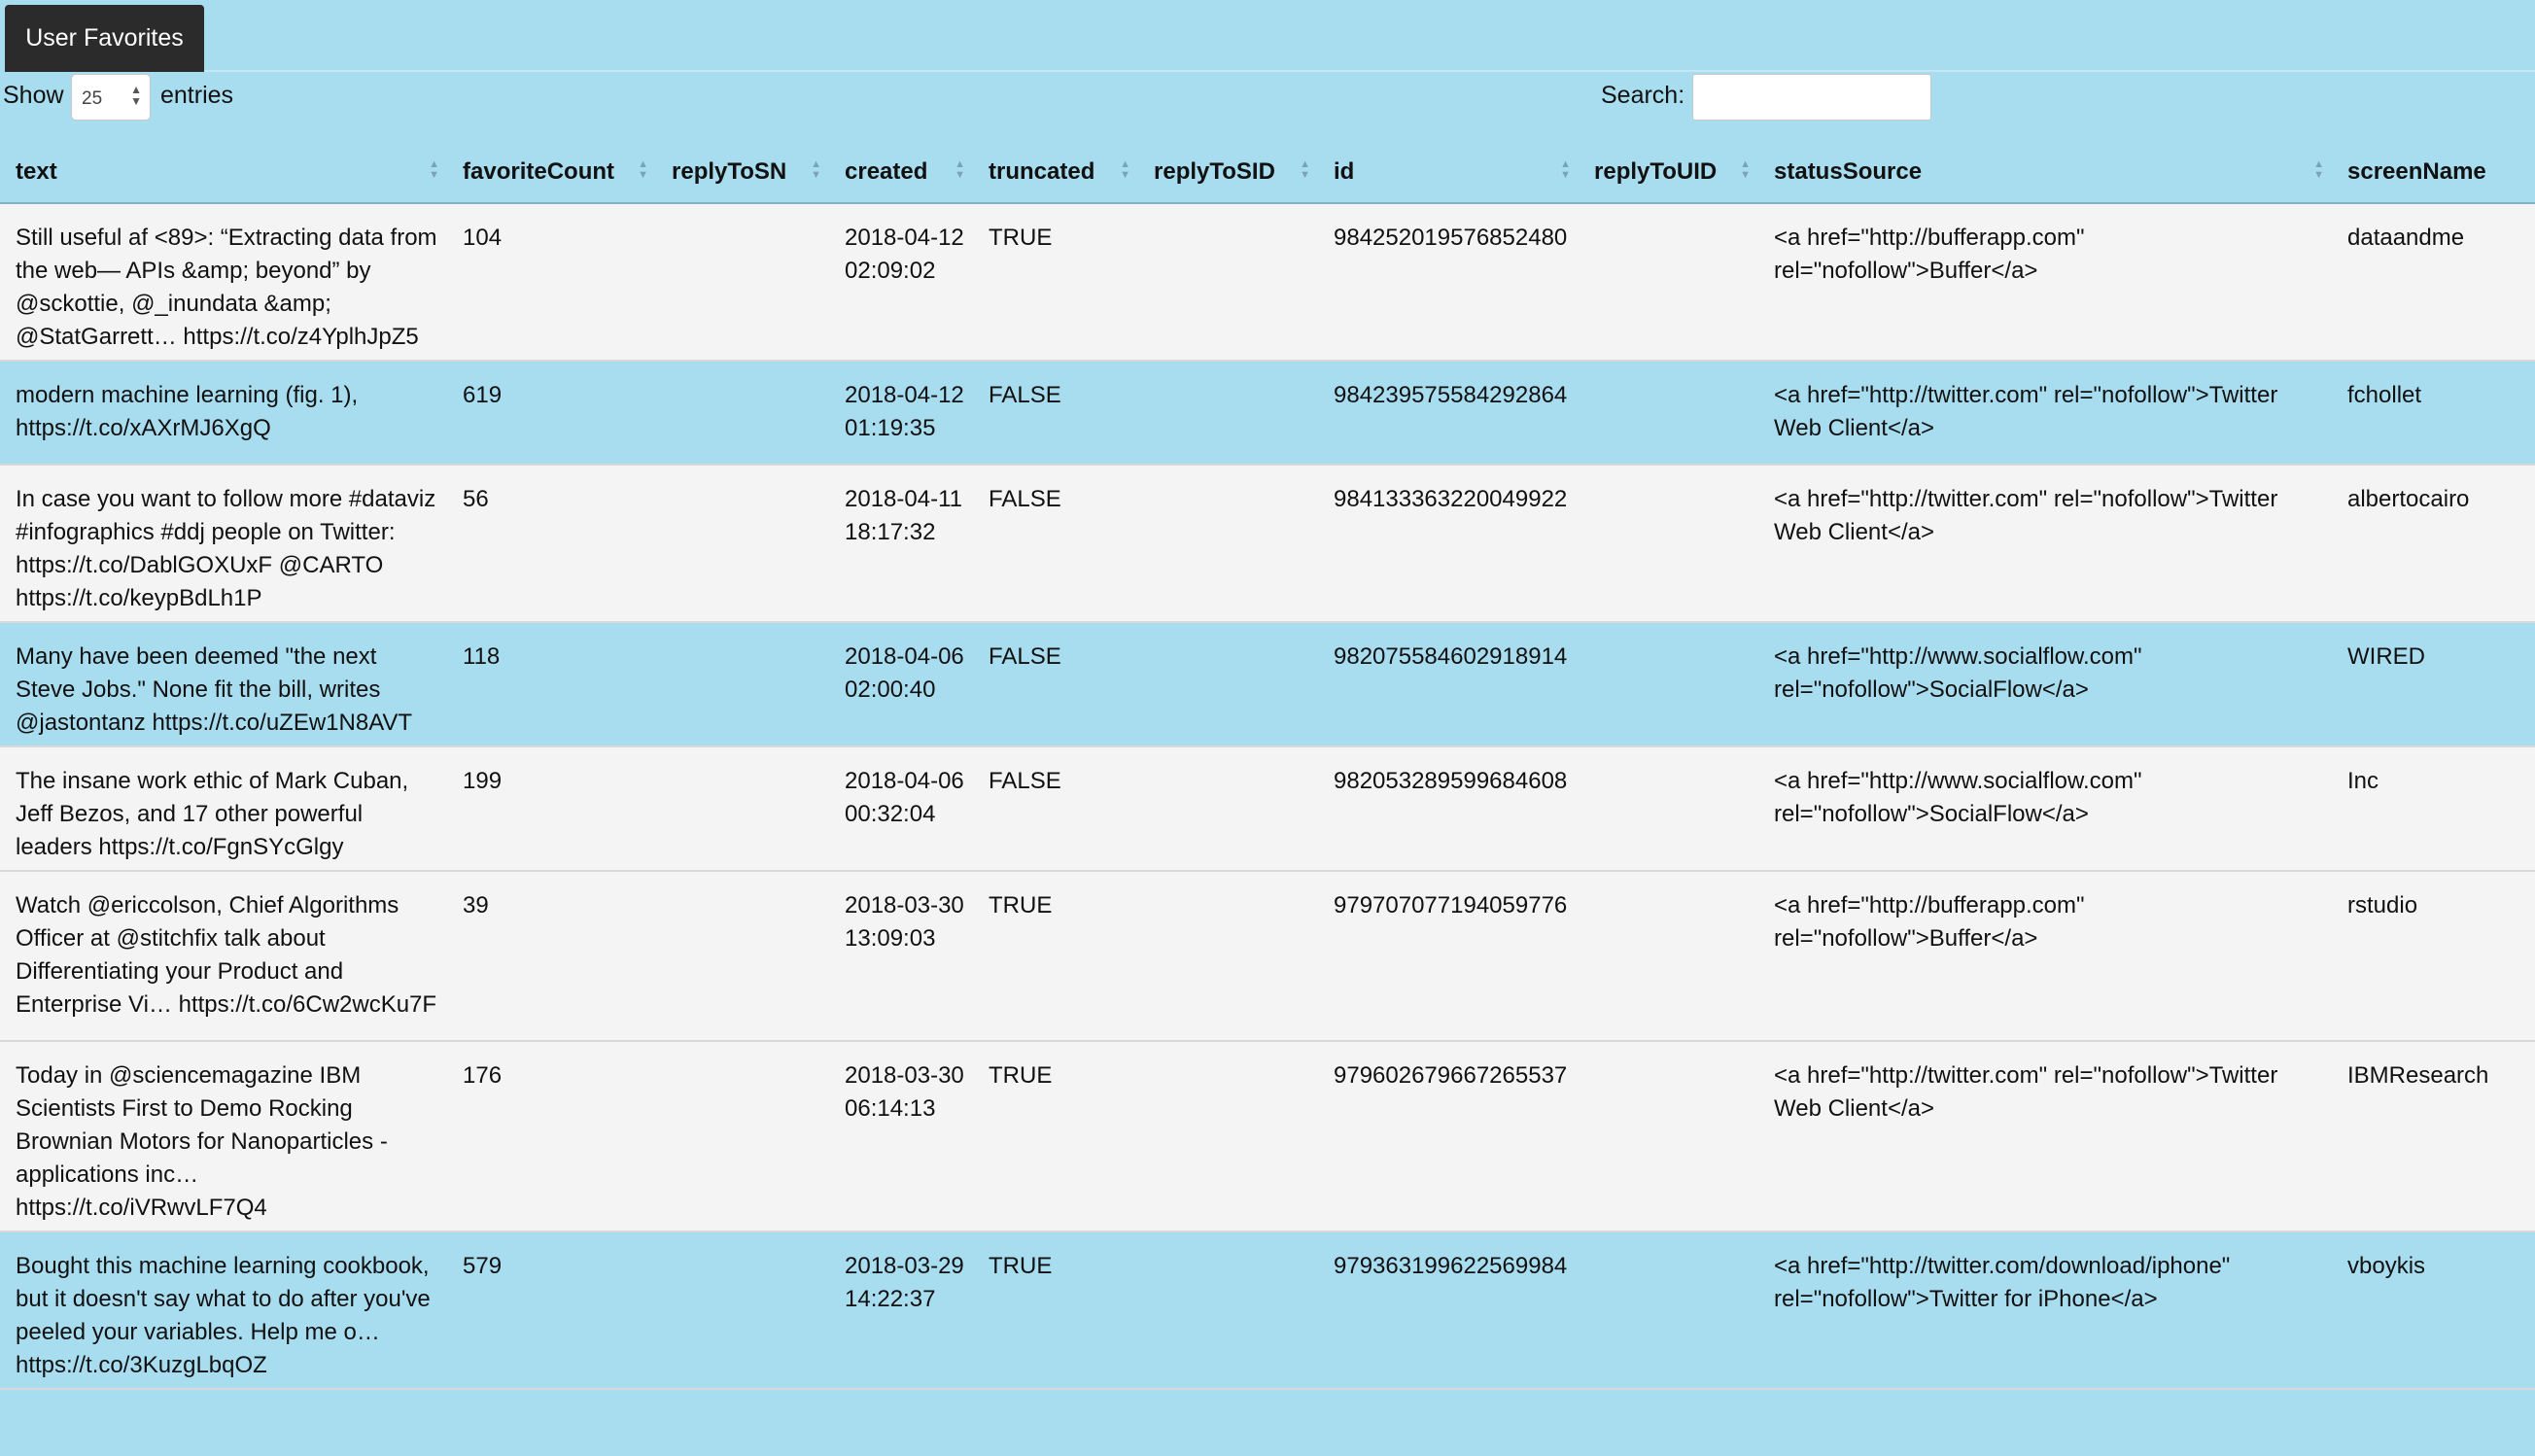 This screenshot has width=2535, height=1456. Describe the element at coordinates (742, 172) in the screenshot. I see `column-header-replytosn: replyToSN ▲ ▼` at that location.